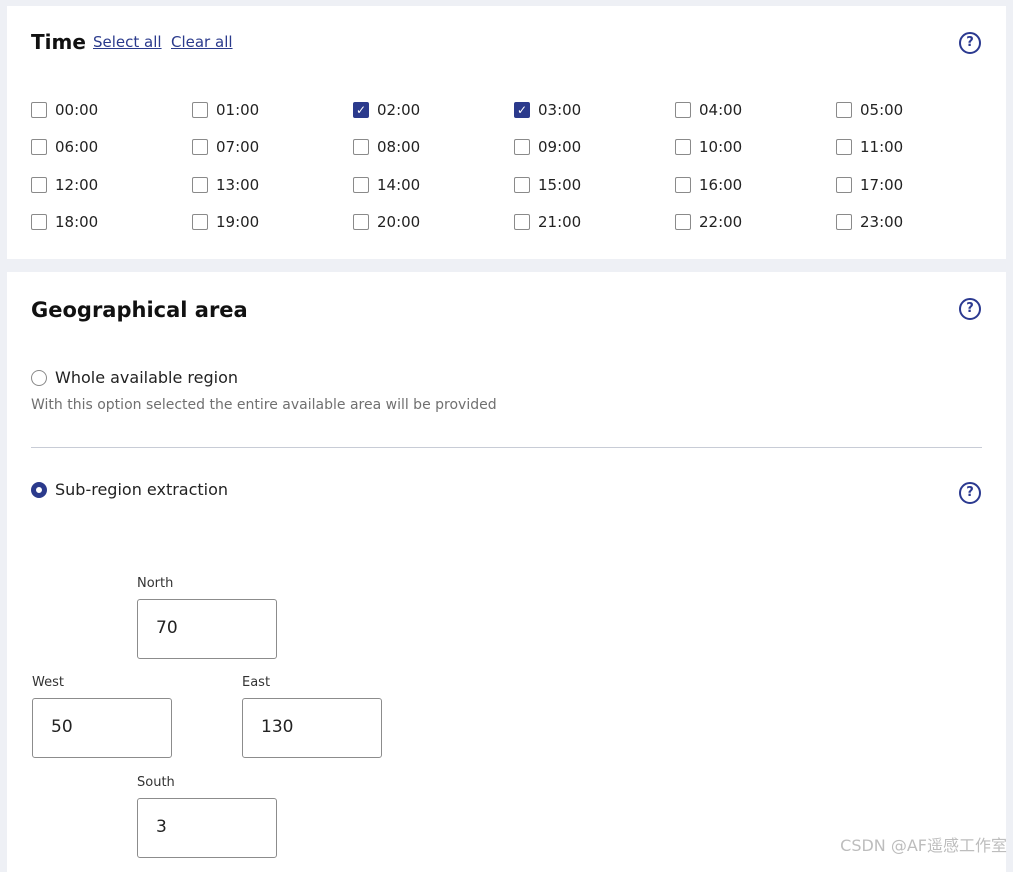 This screenshot has width=1013, height=872. I want to click on hour-checkbox-item: 23:00, so click(869, 222).